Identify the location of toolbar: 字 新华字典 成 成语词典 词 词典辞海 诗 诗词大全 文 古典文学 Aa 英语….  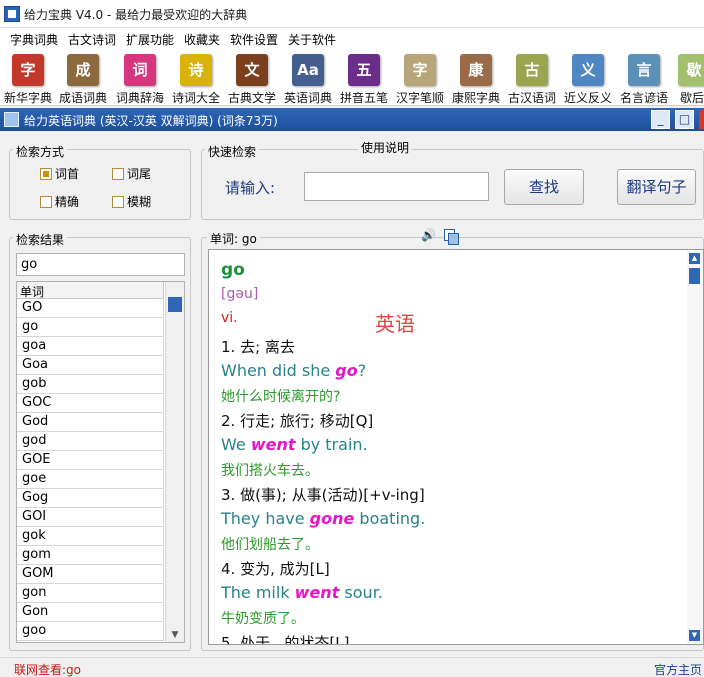
(352, 78).